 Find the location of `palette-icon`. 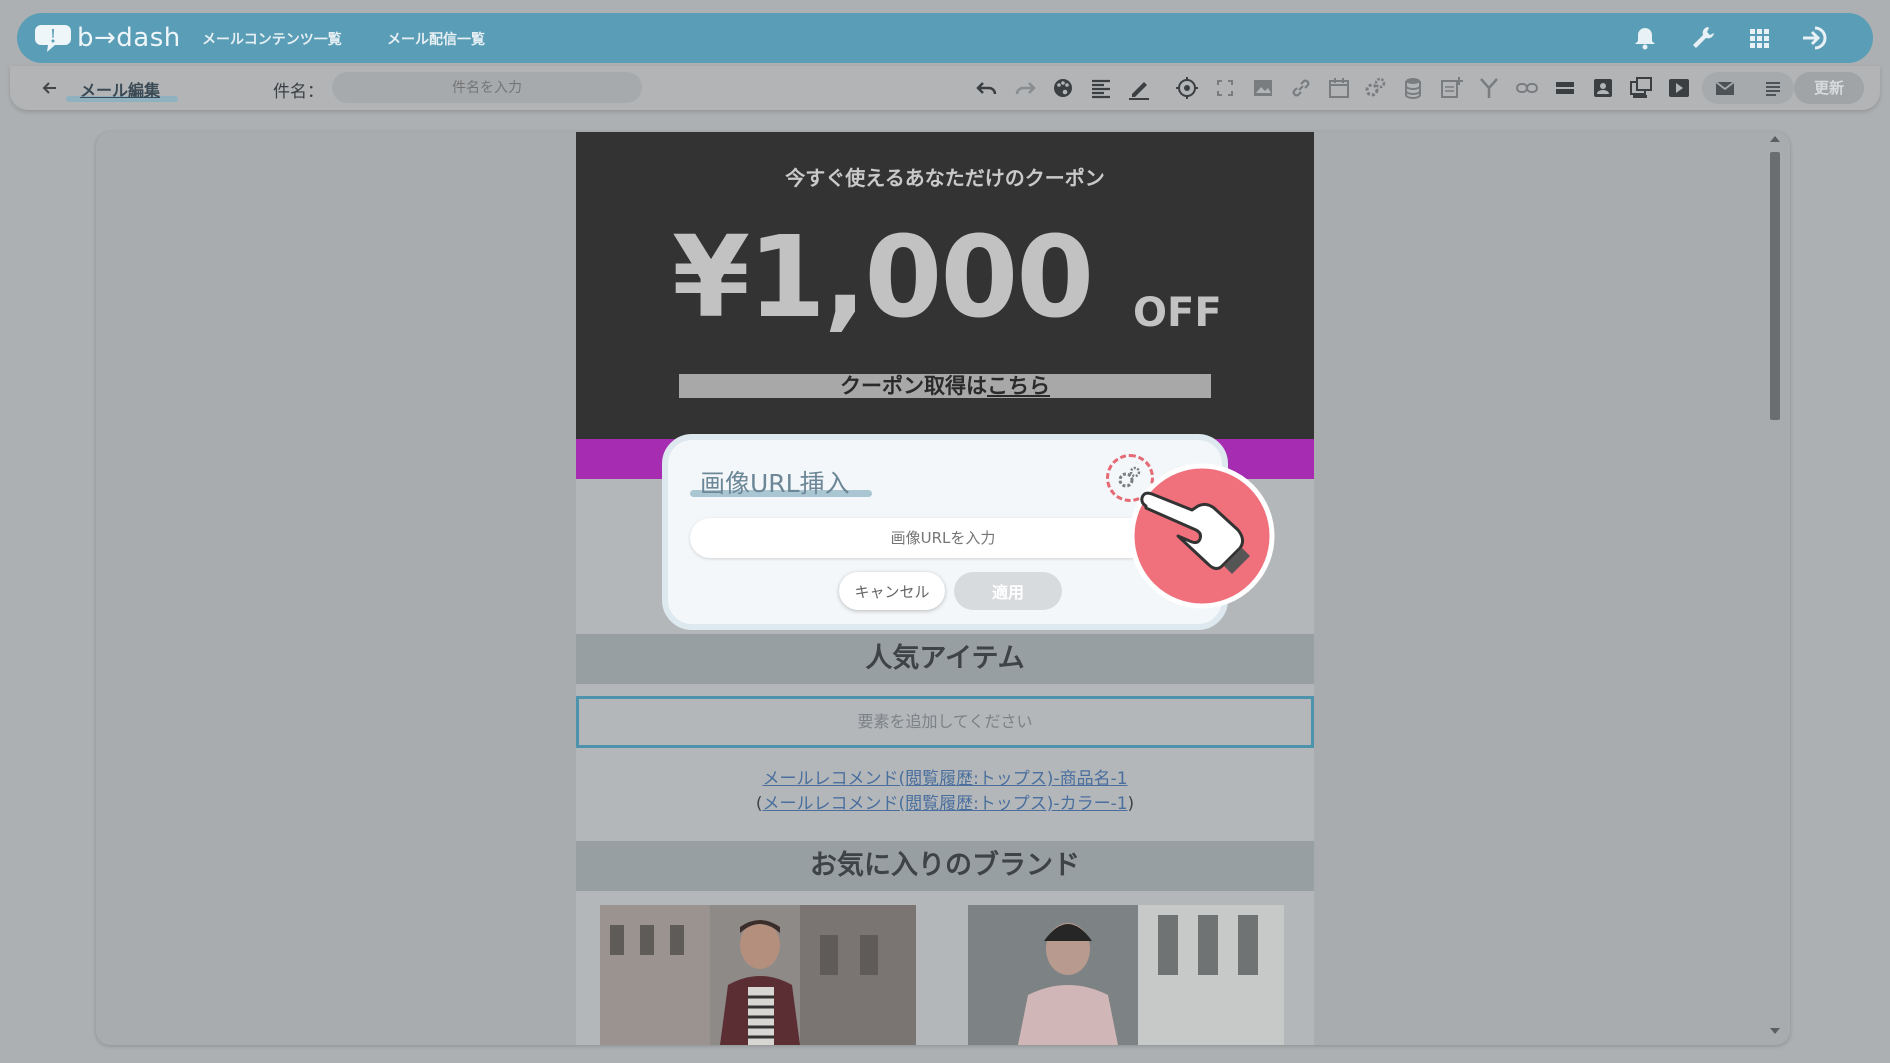

palette-icon is located at coordinates (1063, 88).